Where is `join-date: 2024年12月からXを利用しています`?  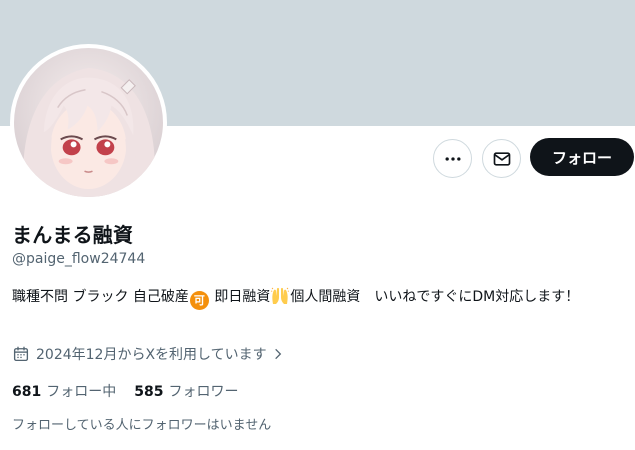 join-date: 2024年12月からXを利用しています is located at coordinates (148, 354).